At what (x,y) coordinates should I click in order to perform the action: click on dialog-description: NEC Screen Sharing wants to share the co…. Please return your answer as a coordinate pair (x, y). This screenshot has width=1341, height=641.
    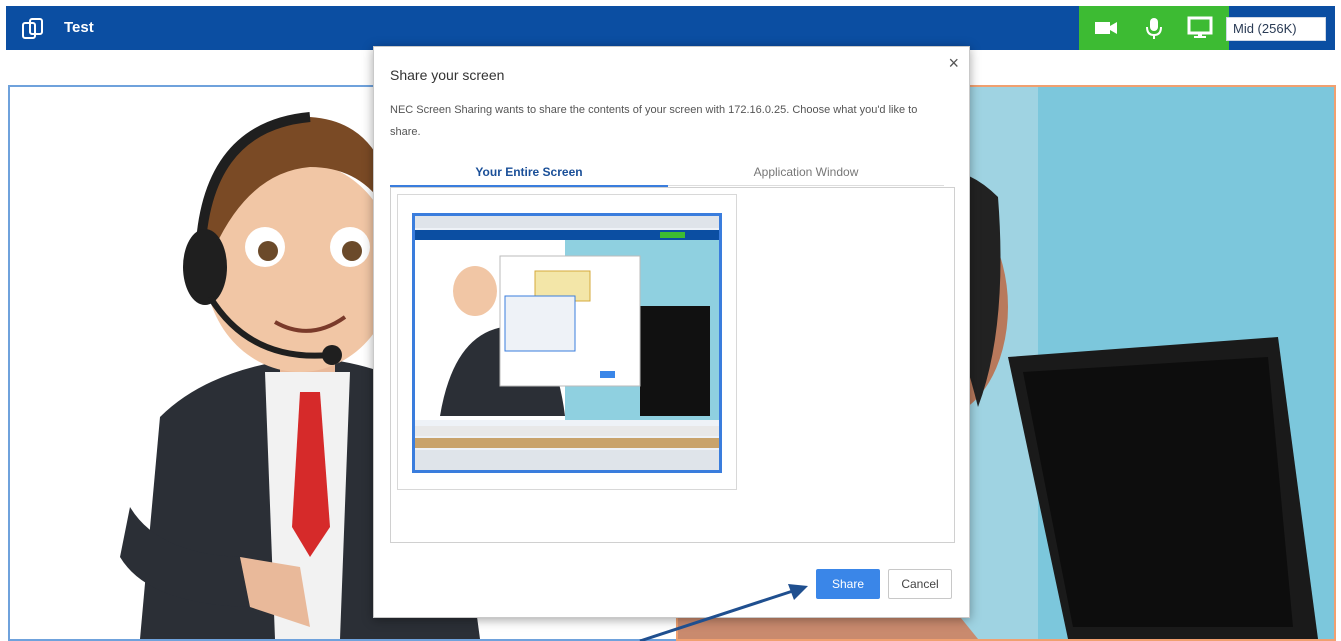
    Looking at the image, I should click on (654, 121).